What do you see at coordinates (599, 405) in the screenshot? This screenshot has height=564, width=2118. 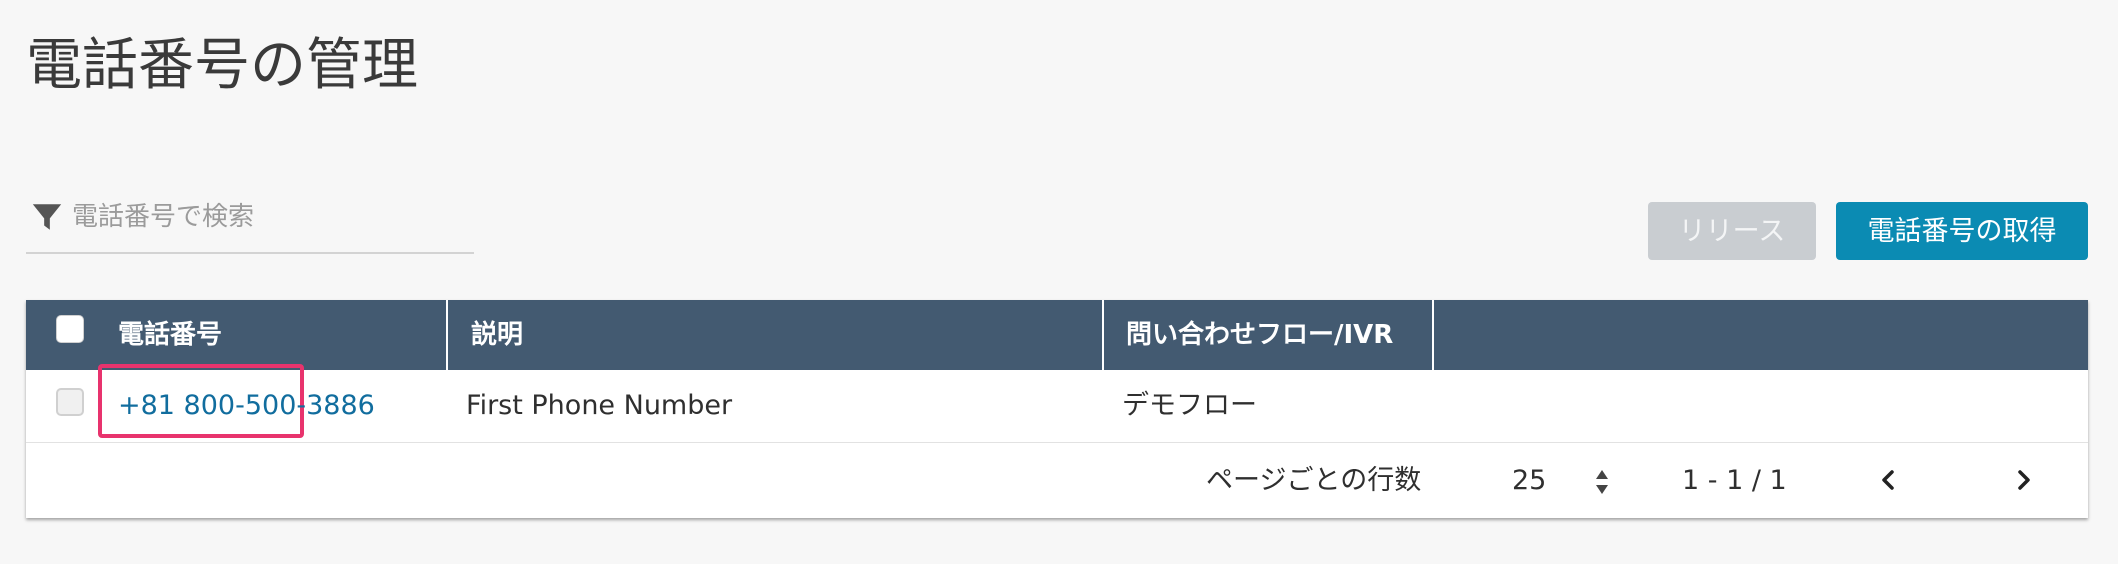 I see `row-description: First Phone Number` at bounding box center [599, 405].